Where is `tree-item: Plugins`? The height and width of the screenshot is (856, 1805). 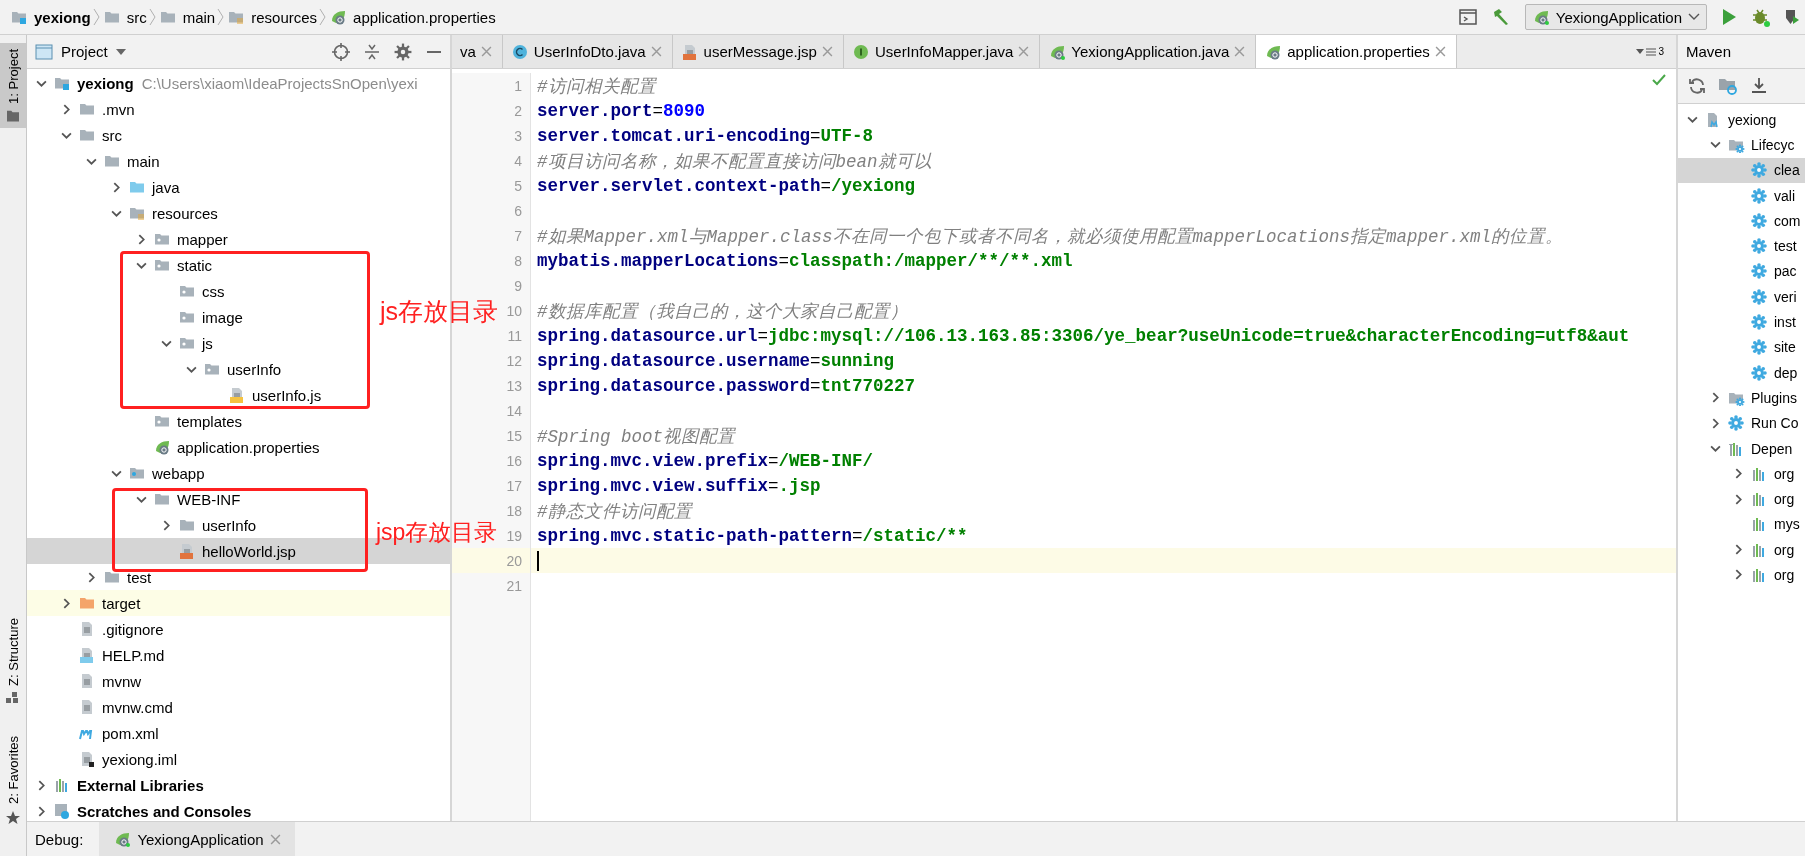
tree-item: Plugins is located at coordinates (1752, 398).